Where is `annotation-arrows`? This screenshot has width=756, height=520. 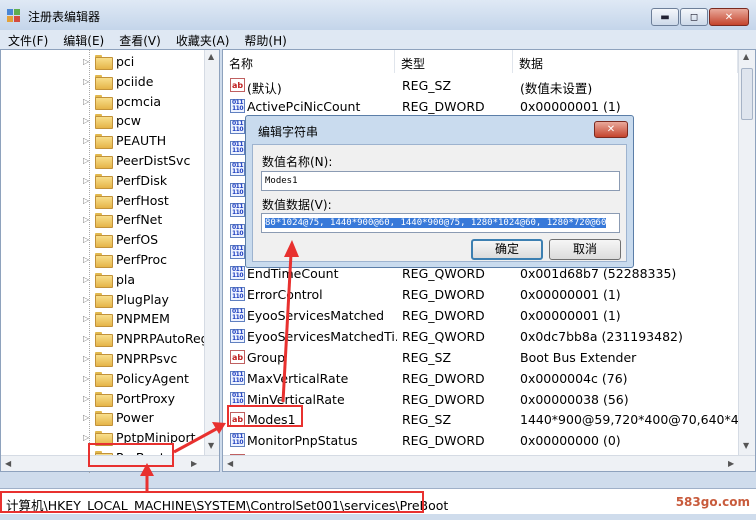 annotation-arrows is located at coordinates (219, 365).